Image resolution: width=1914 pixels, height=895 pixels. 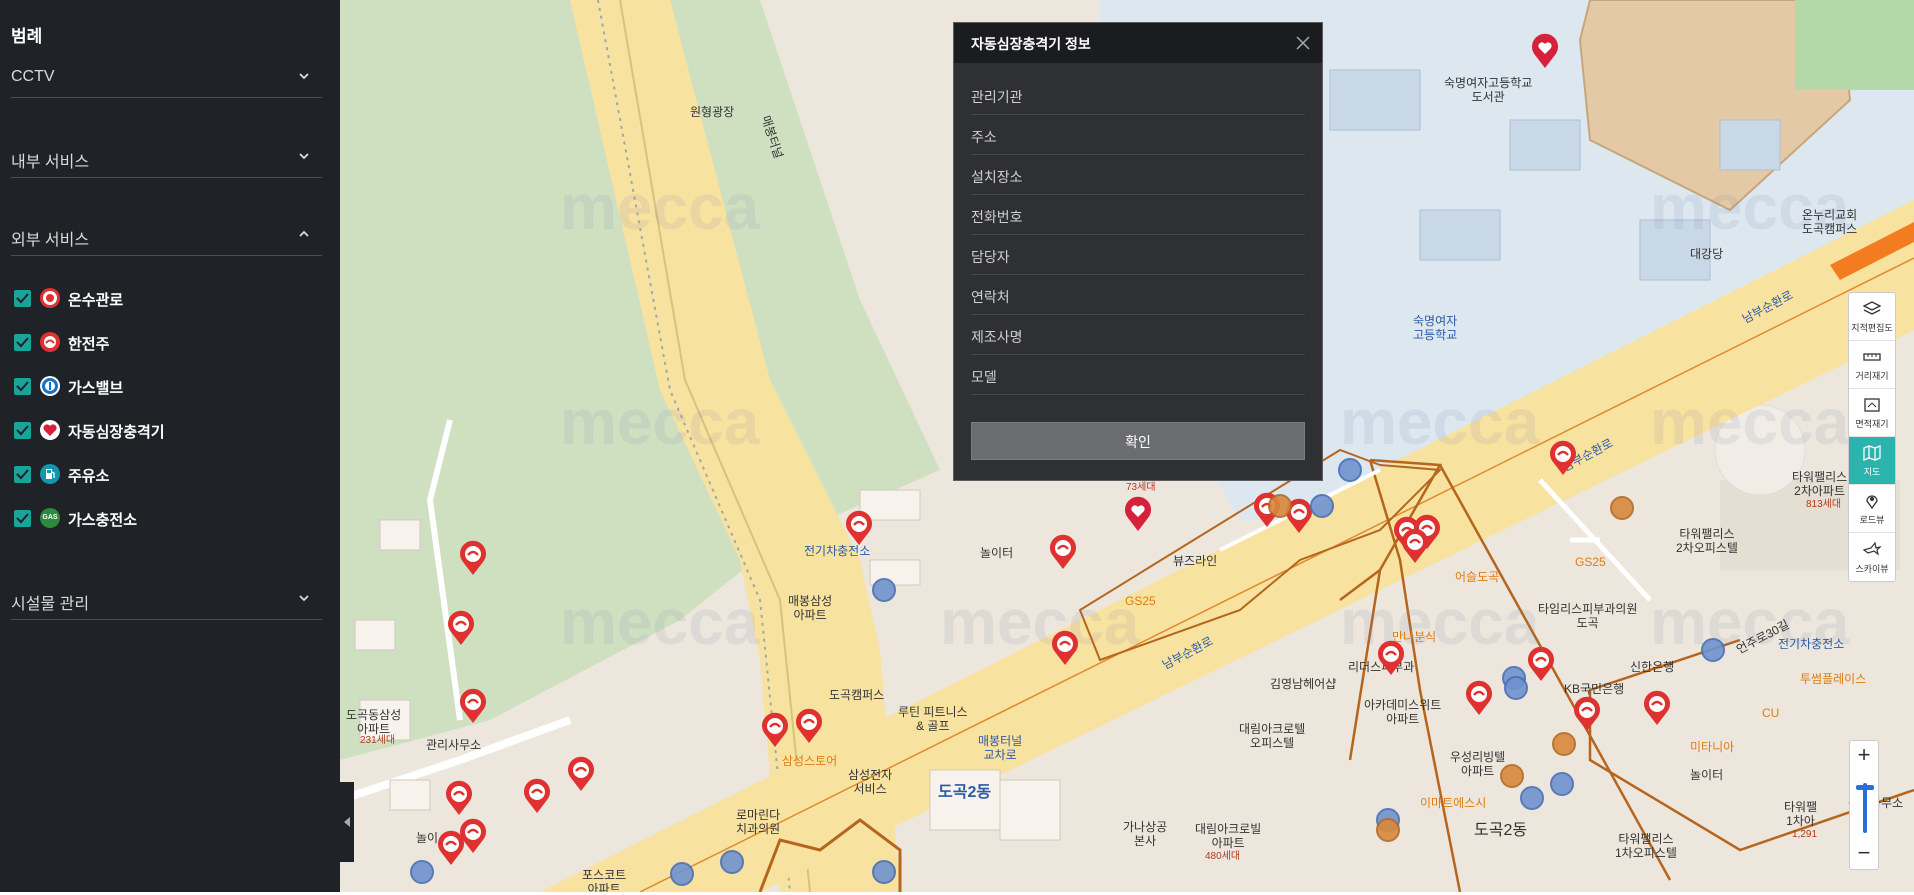 I want to click on map-label: 이마트에스시, so click(x=1453, y=803).